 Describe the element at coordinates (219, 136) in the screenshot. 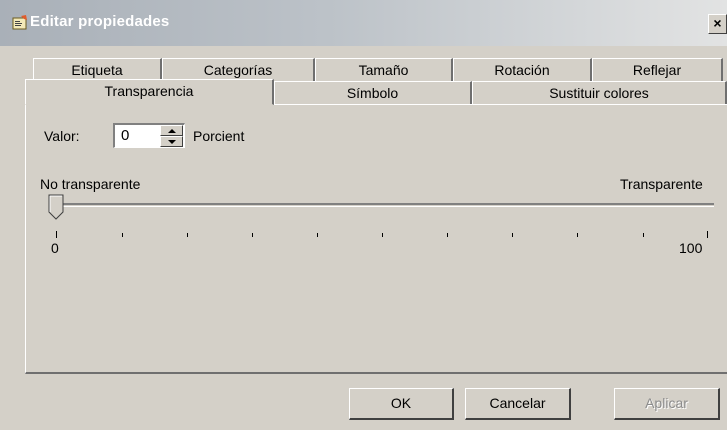

I see `unit-label: Porcient` at that location.